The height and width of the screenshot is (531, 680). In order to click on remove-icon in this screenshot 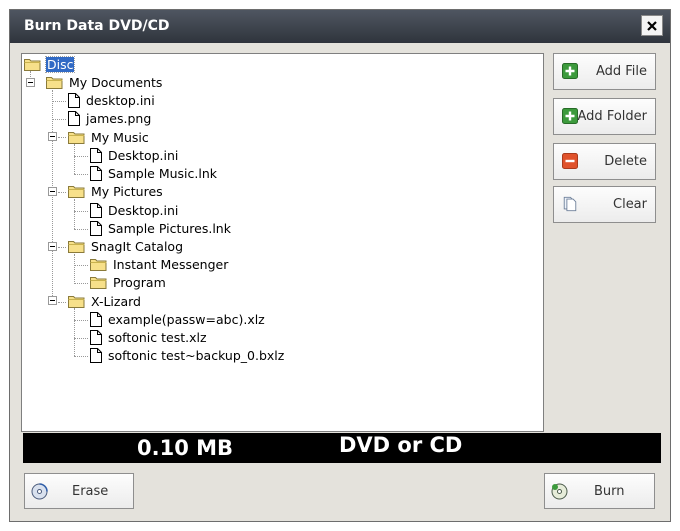, I will do `click(570, 161)`.